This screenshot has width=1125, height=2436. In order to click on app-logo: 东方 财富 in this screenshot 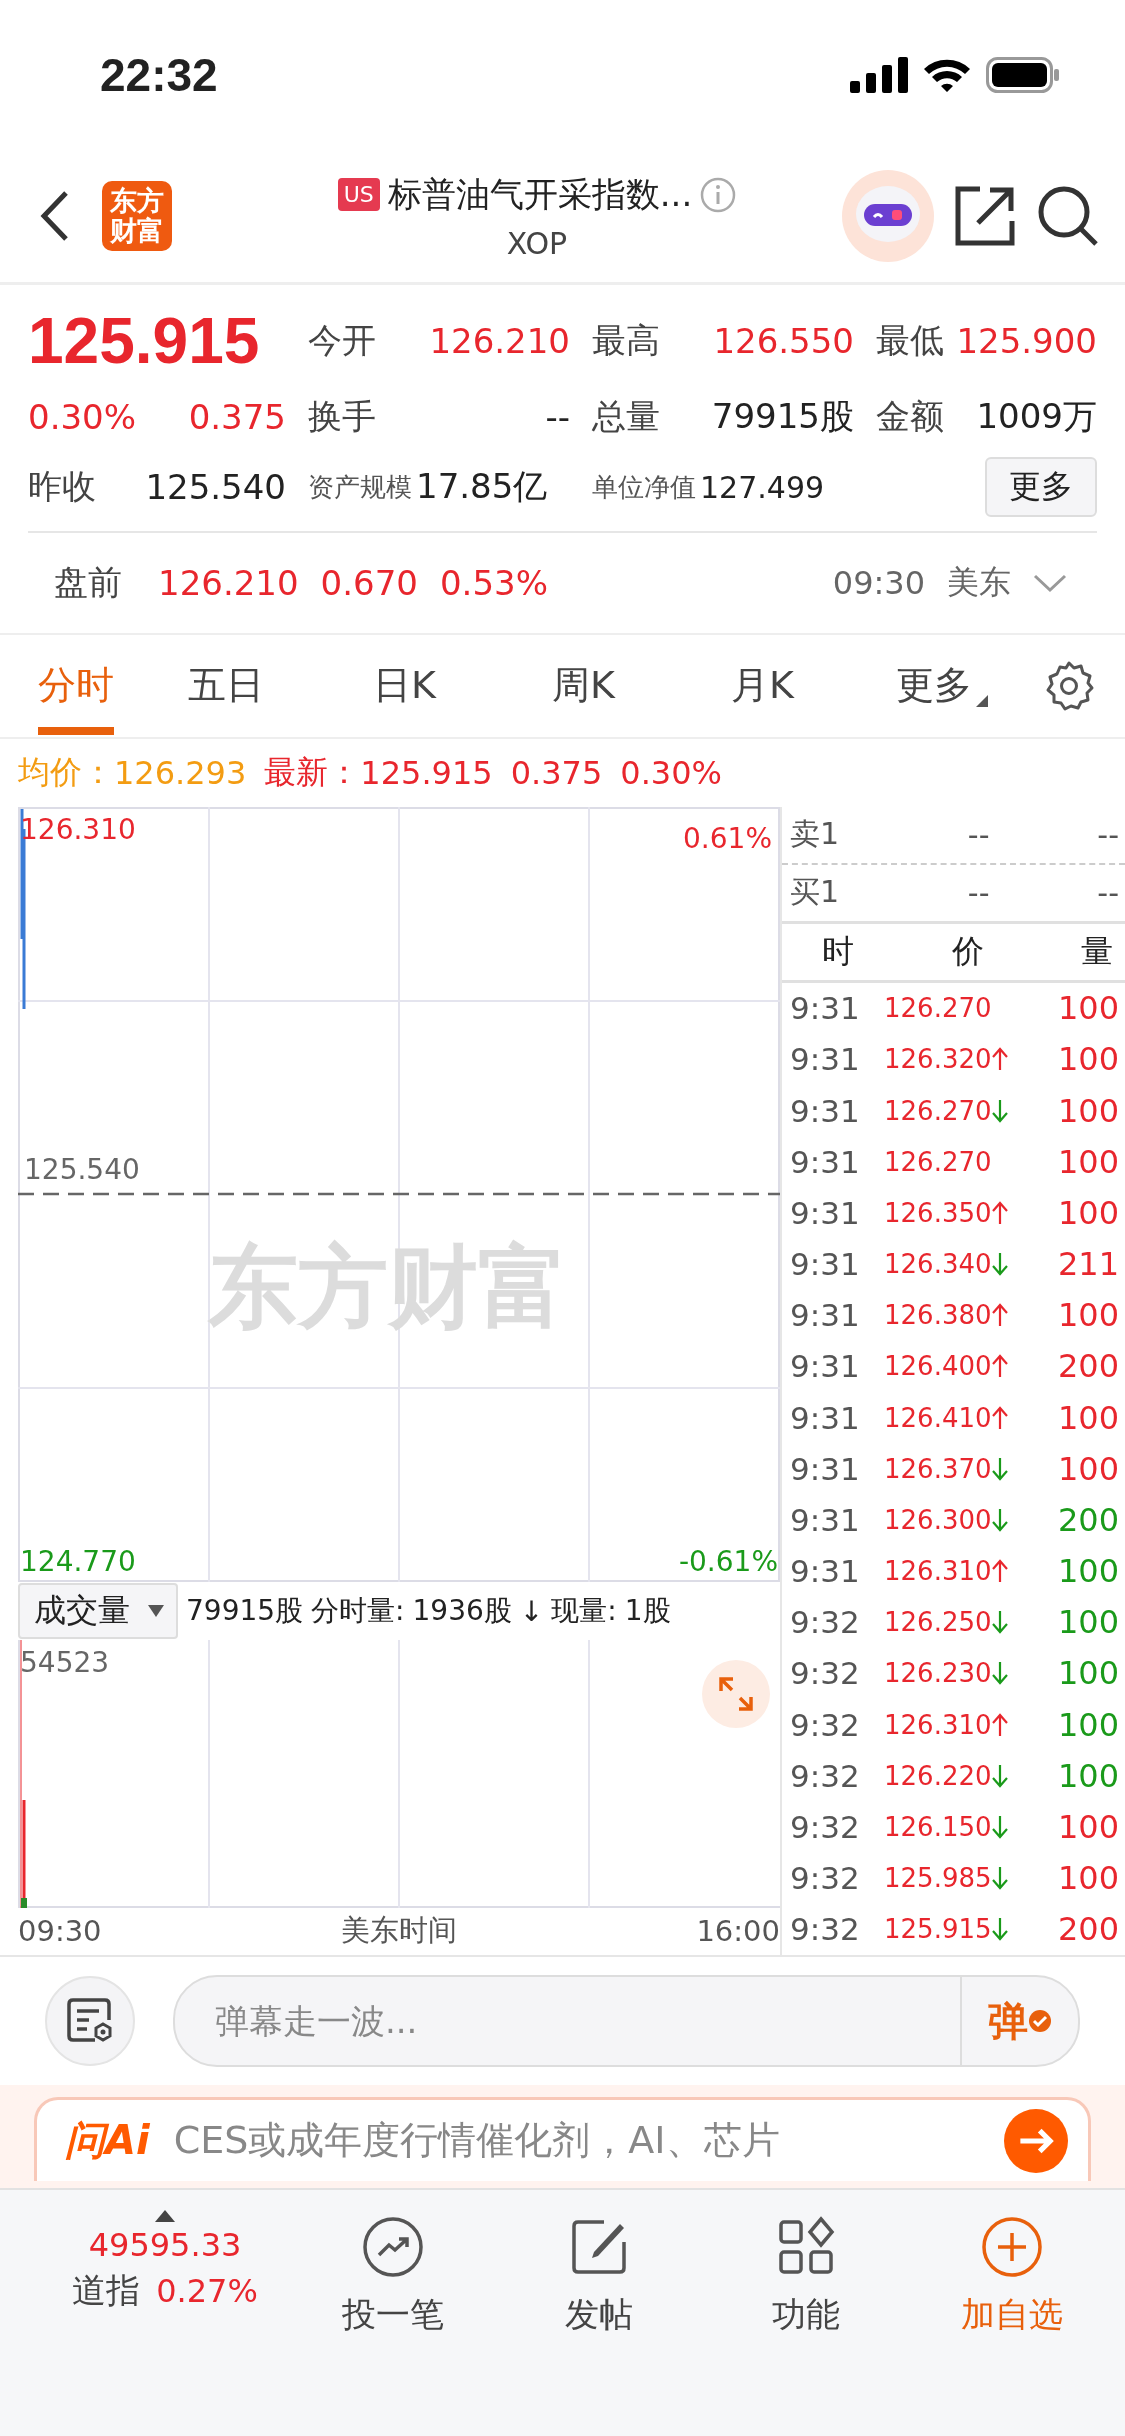, I will do `click(137, 216)`.